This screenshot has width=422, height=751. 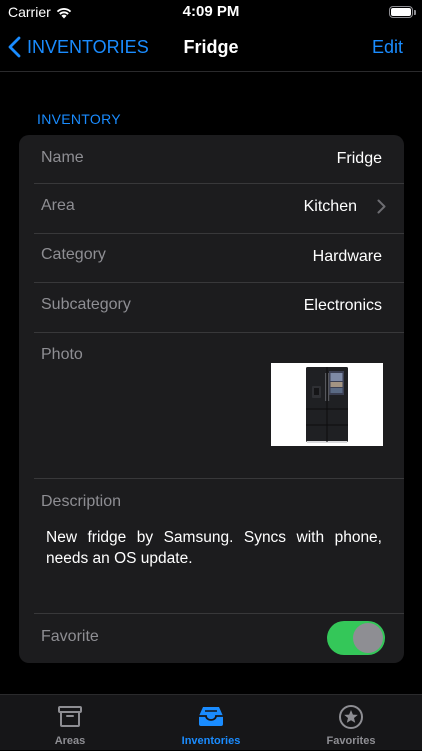 What do you see at coordinates (73, 254) in the screenshot?
I see `category-label: Category` at bounding box center [73, 254].